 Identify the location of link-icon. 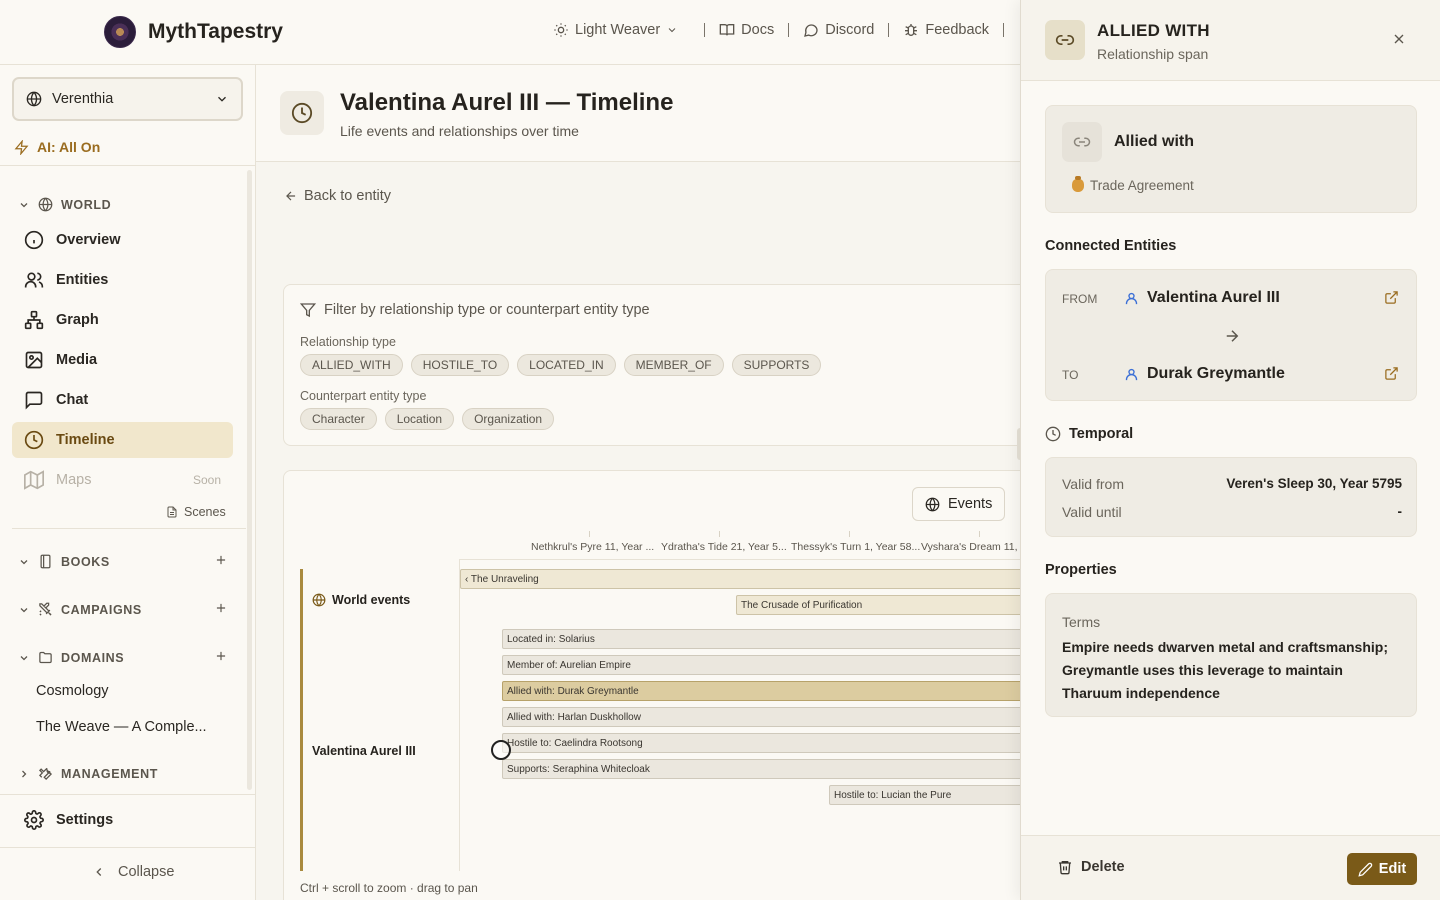
(1065, 40).